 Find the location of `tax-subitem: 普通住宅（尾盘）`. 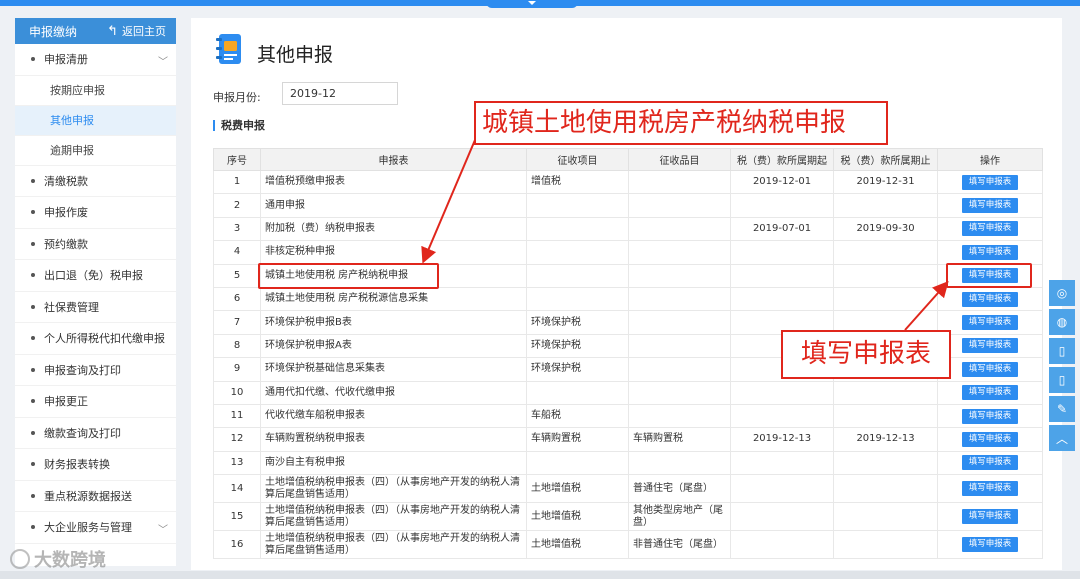

tax-subitem: 普通住宅（尾盘） is located at coordinates (679, 489).